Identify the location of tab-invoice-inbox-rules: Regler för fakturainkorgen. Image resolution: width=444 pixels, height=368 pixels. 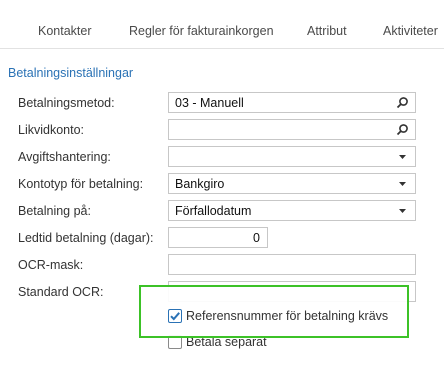
(201, 31).